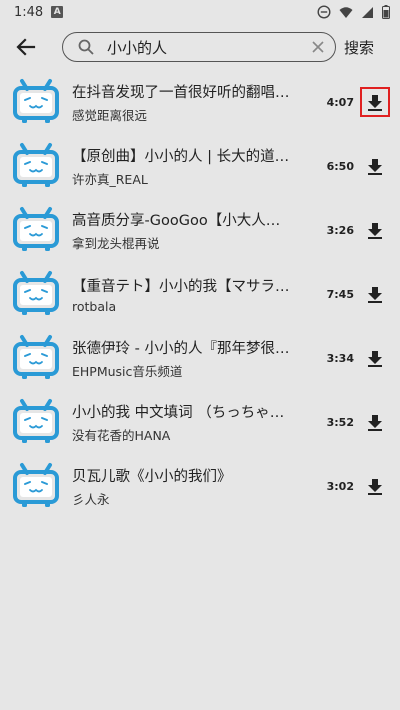  Describe the element at coordinates (110, 115) in the screenshot. I see `result-artist: 感觉距离很远` at that location.